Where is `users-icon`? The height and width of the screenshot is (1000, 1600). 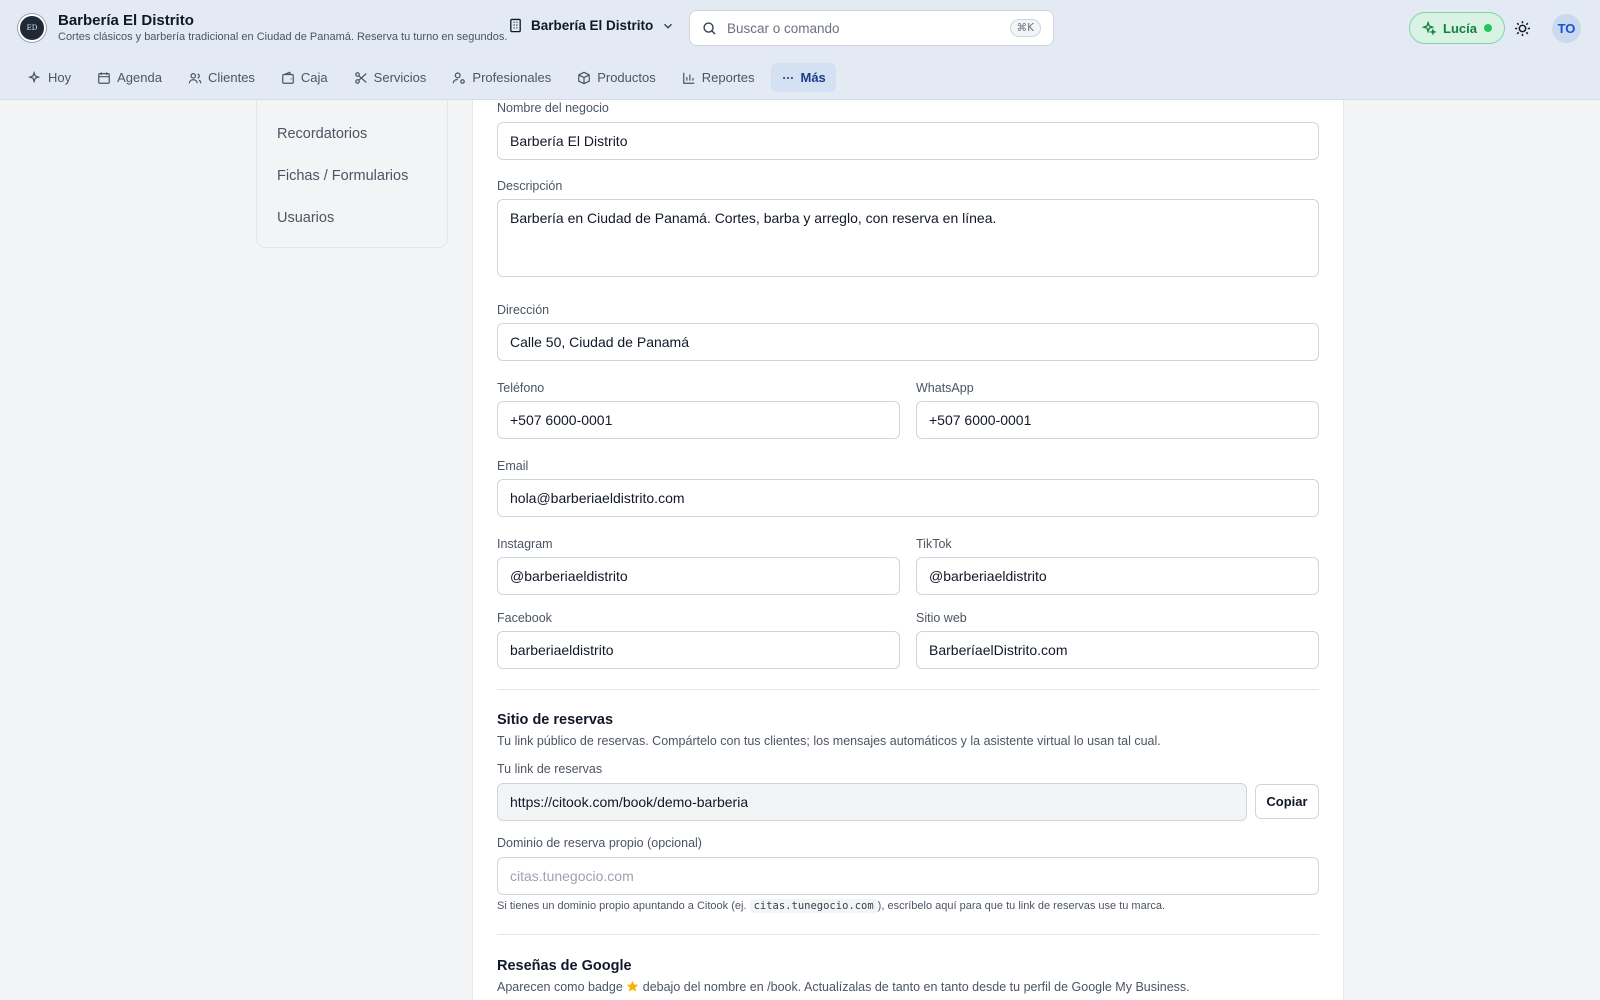
users-icon is located at coordinates (195, 77).